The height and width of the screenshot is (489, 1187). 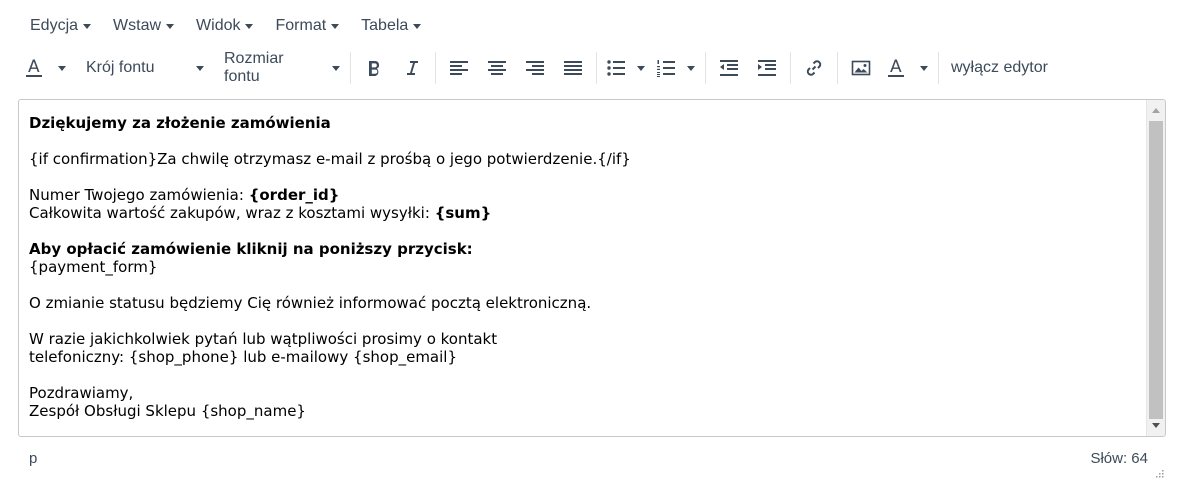 I want to click on status-bar: p Słów: 64, so click(x=592, y=463).